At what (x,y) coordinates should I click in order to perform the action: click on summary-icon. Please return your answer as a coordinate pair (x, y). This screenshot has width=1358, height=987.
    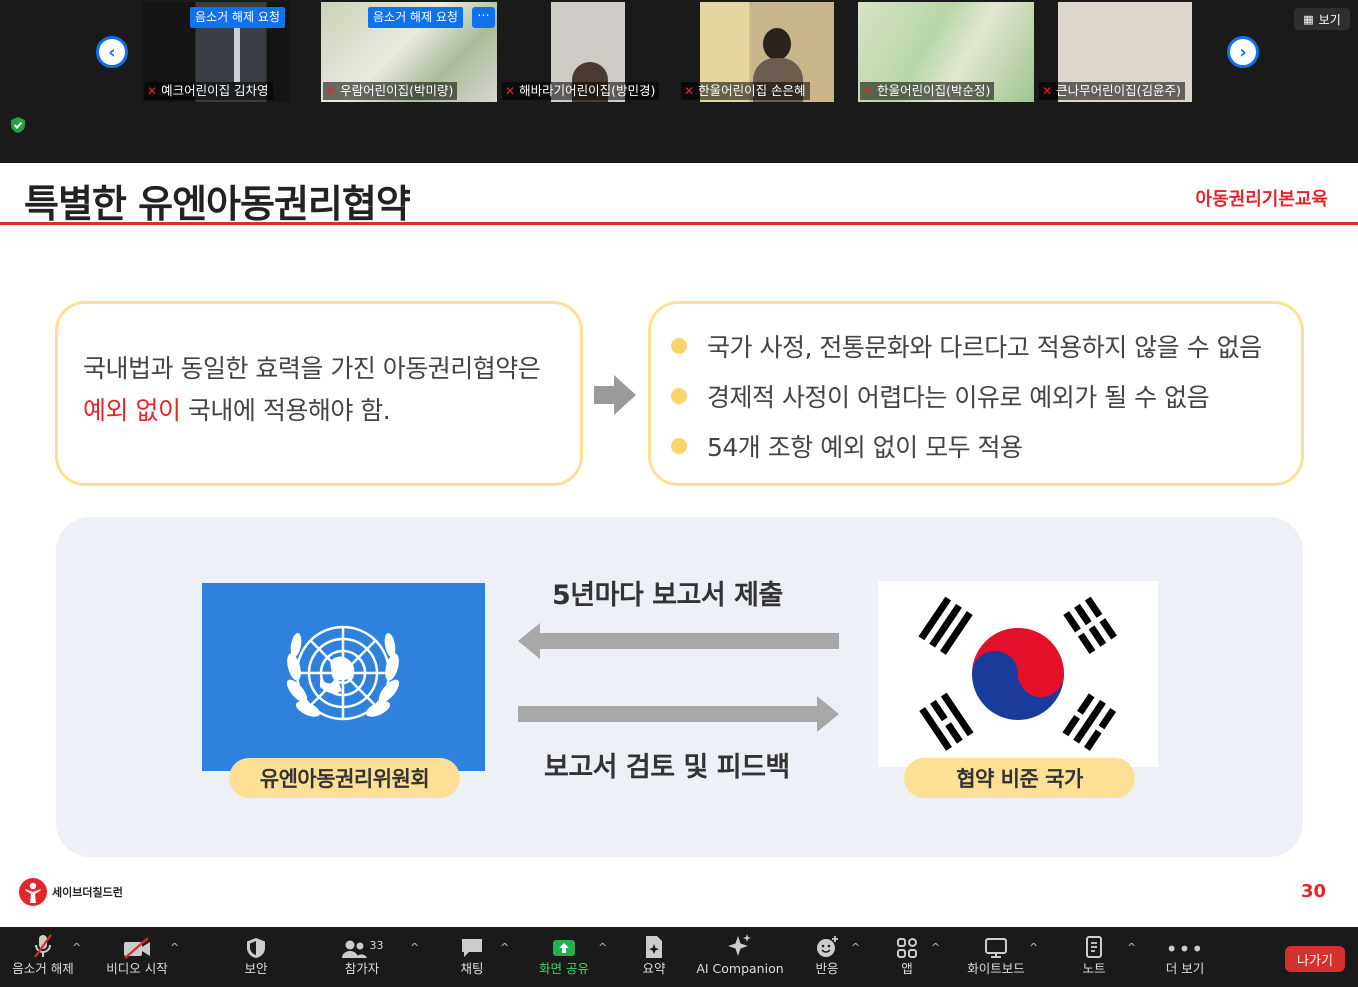
    Looking at the image, I should click on (654, 947).